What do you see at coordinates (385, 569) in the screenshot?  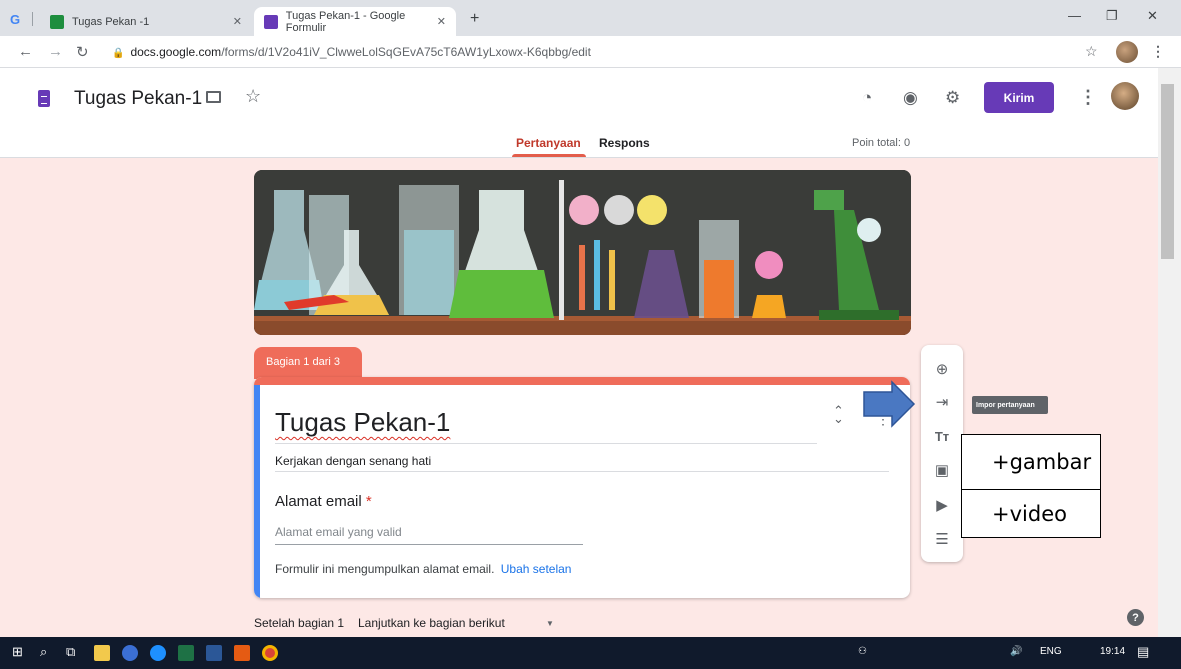 I see `email-collection-text: Formulir ini mengumpulkan alamat email.` at bounding box center [385, 569].